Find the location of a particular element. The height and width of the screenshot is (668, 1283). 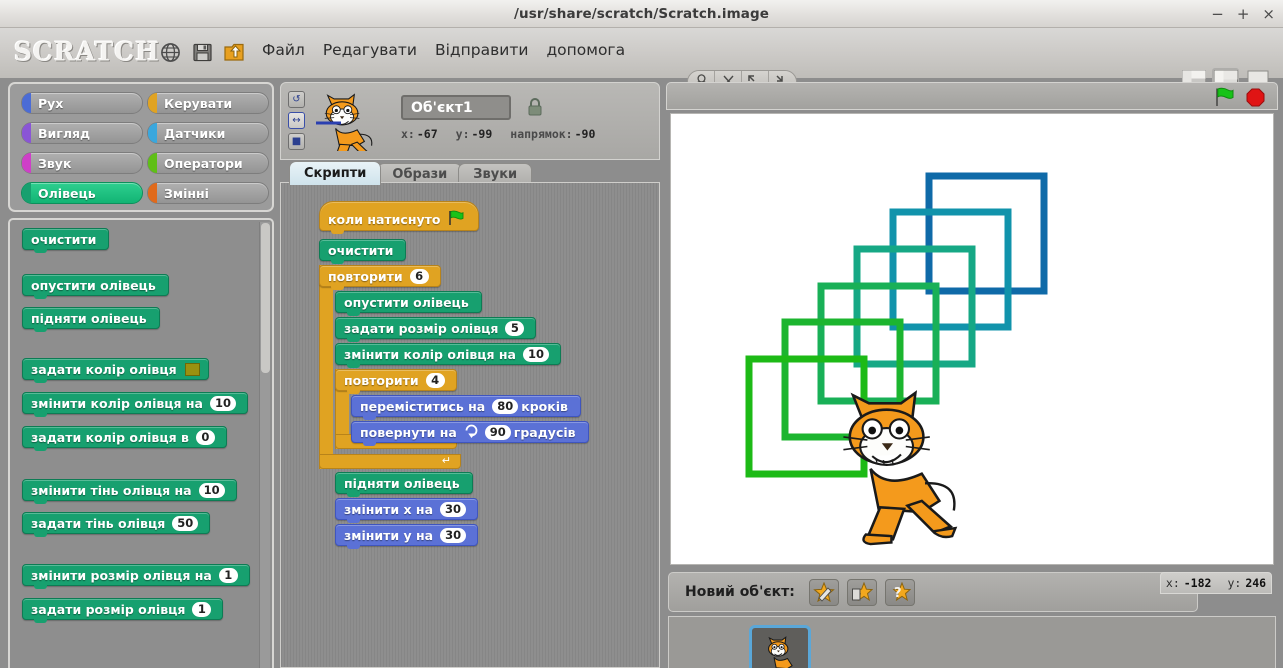

import-sprite-button is located at coordinates (861, 592).